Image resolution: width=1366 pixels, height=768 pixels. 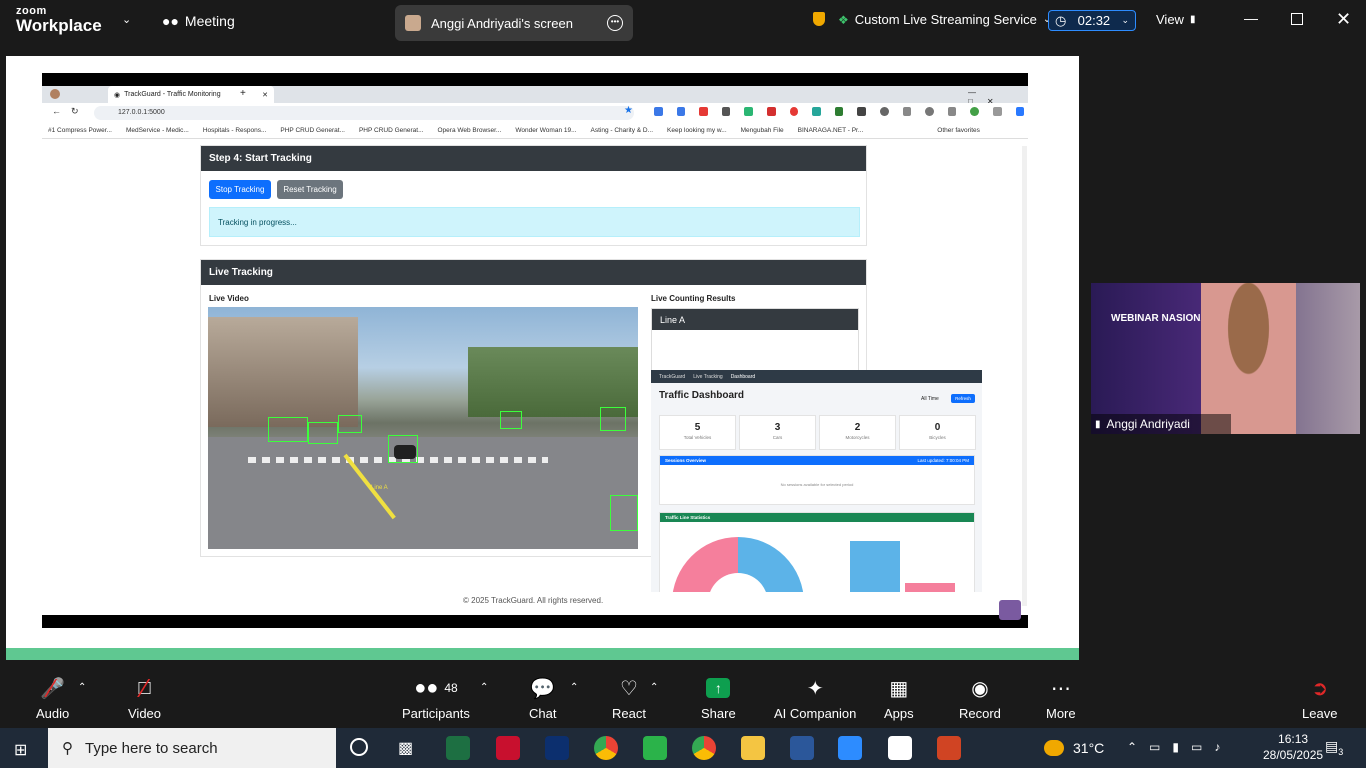 What do you see at coordinates (997, 111) in the screenshot?
I see `menu-icon` at bounding box center [997, 111].